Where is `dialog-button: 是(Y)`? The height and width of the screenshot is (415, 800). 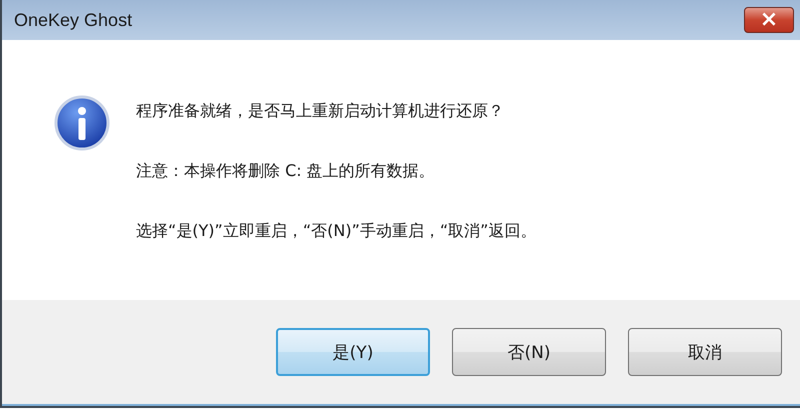
dialog-button: 是(Y) is located at coordinates (353, 352).